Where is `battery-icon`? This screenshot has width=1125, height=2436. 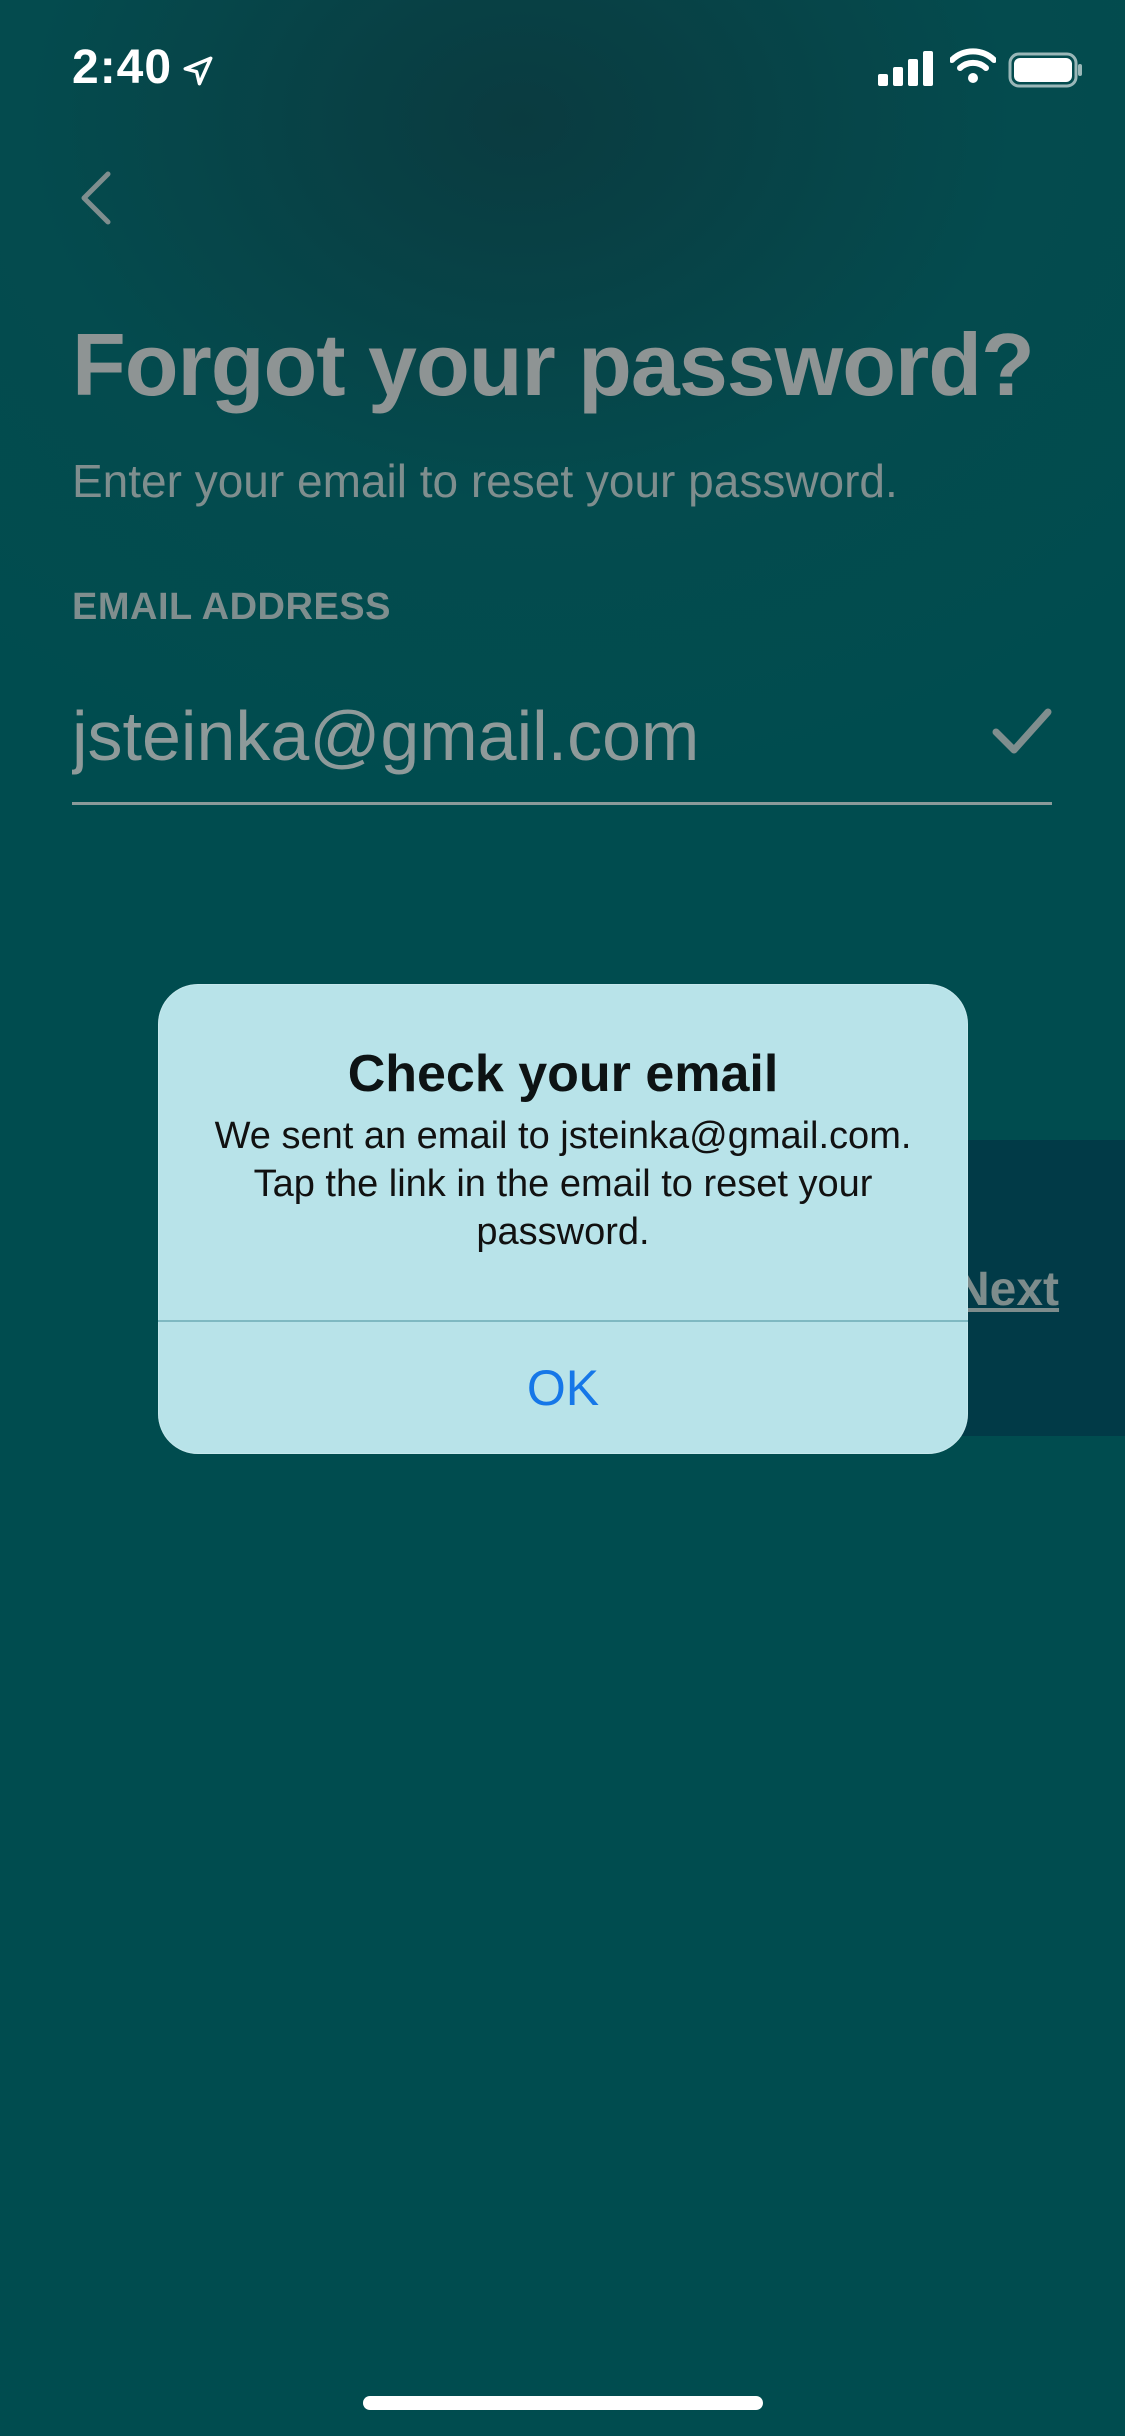
battery-icon is located at coordinates (1045, 70).